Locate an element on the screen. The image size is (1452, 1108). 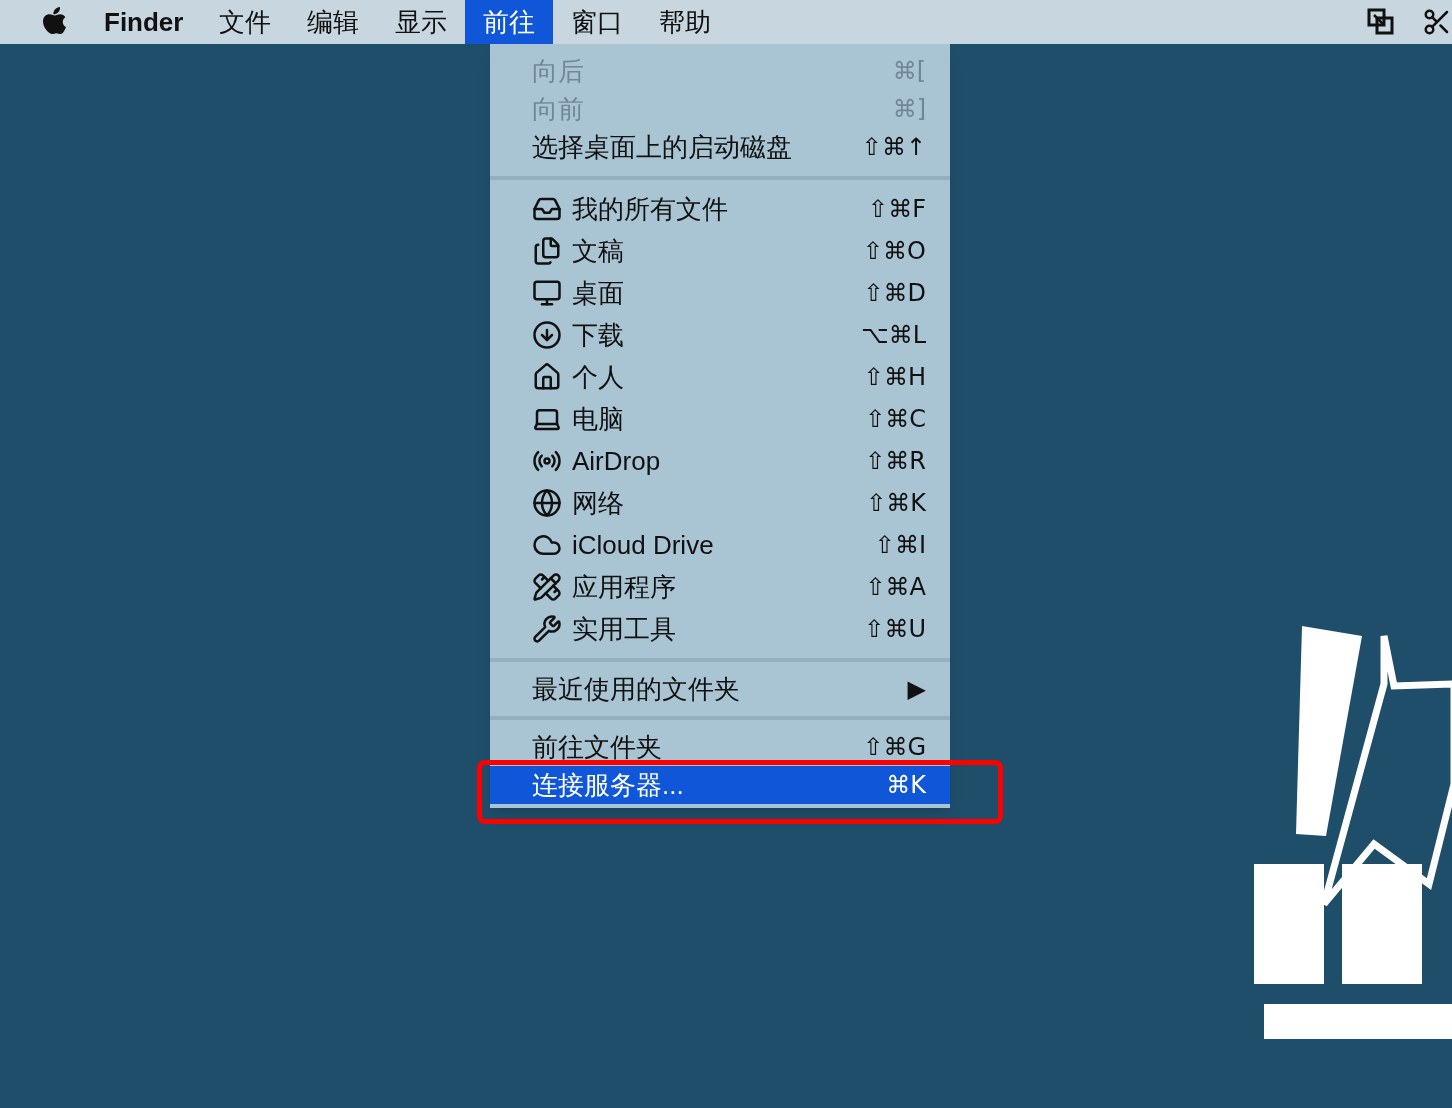
monitor-icon is located at coordinates (547, 293).